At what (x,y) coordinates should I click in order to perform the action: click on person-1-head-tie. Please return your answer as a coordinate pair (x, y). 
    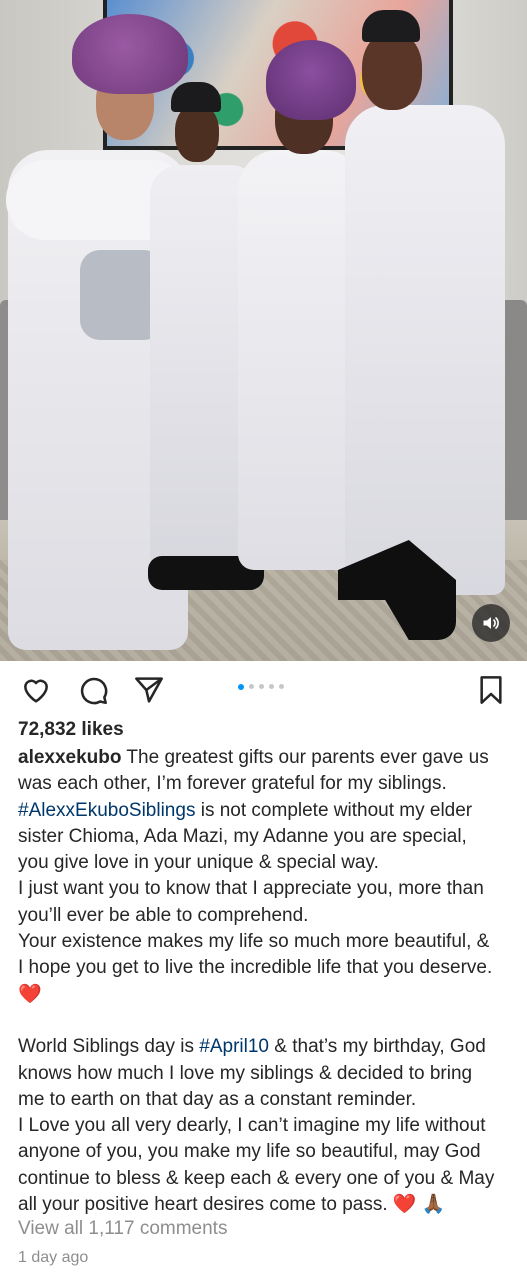
    Looking at the image, I should click on (130, 54).